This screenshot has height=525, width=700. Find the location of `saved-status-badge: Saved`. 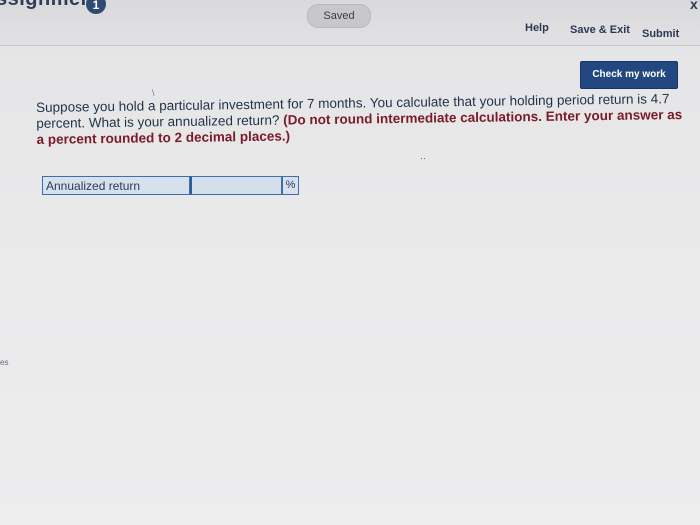

saved-status-badge: Saved is located at coordinates (339, 16).